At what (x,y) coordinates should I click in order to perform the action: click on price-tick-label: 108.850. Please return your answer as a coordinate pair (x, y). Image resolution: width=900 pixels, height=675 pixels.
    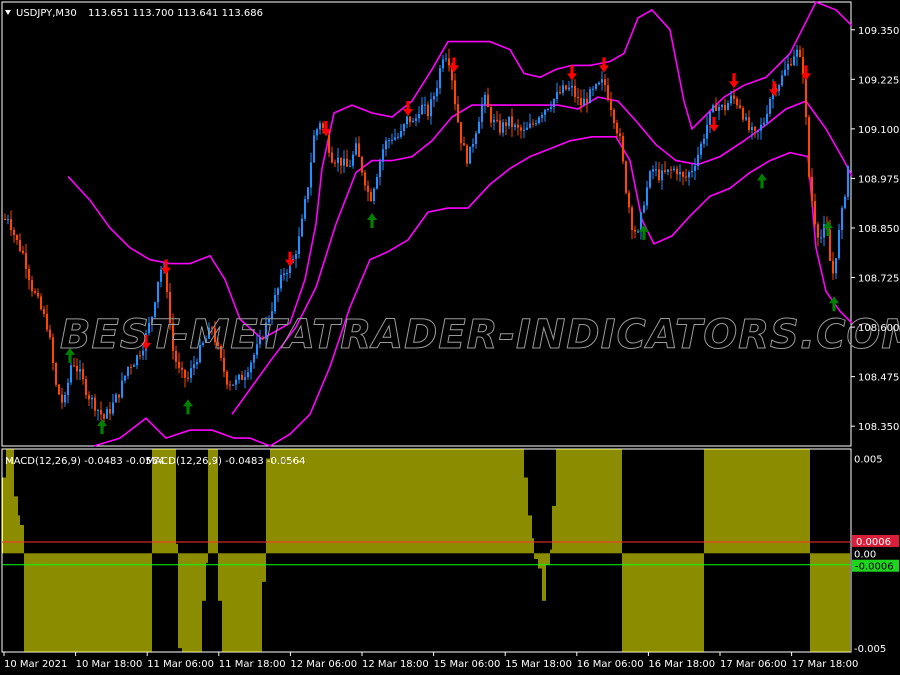
    Looking at the image, I should click on (878, 229).